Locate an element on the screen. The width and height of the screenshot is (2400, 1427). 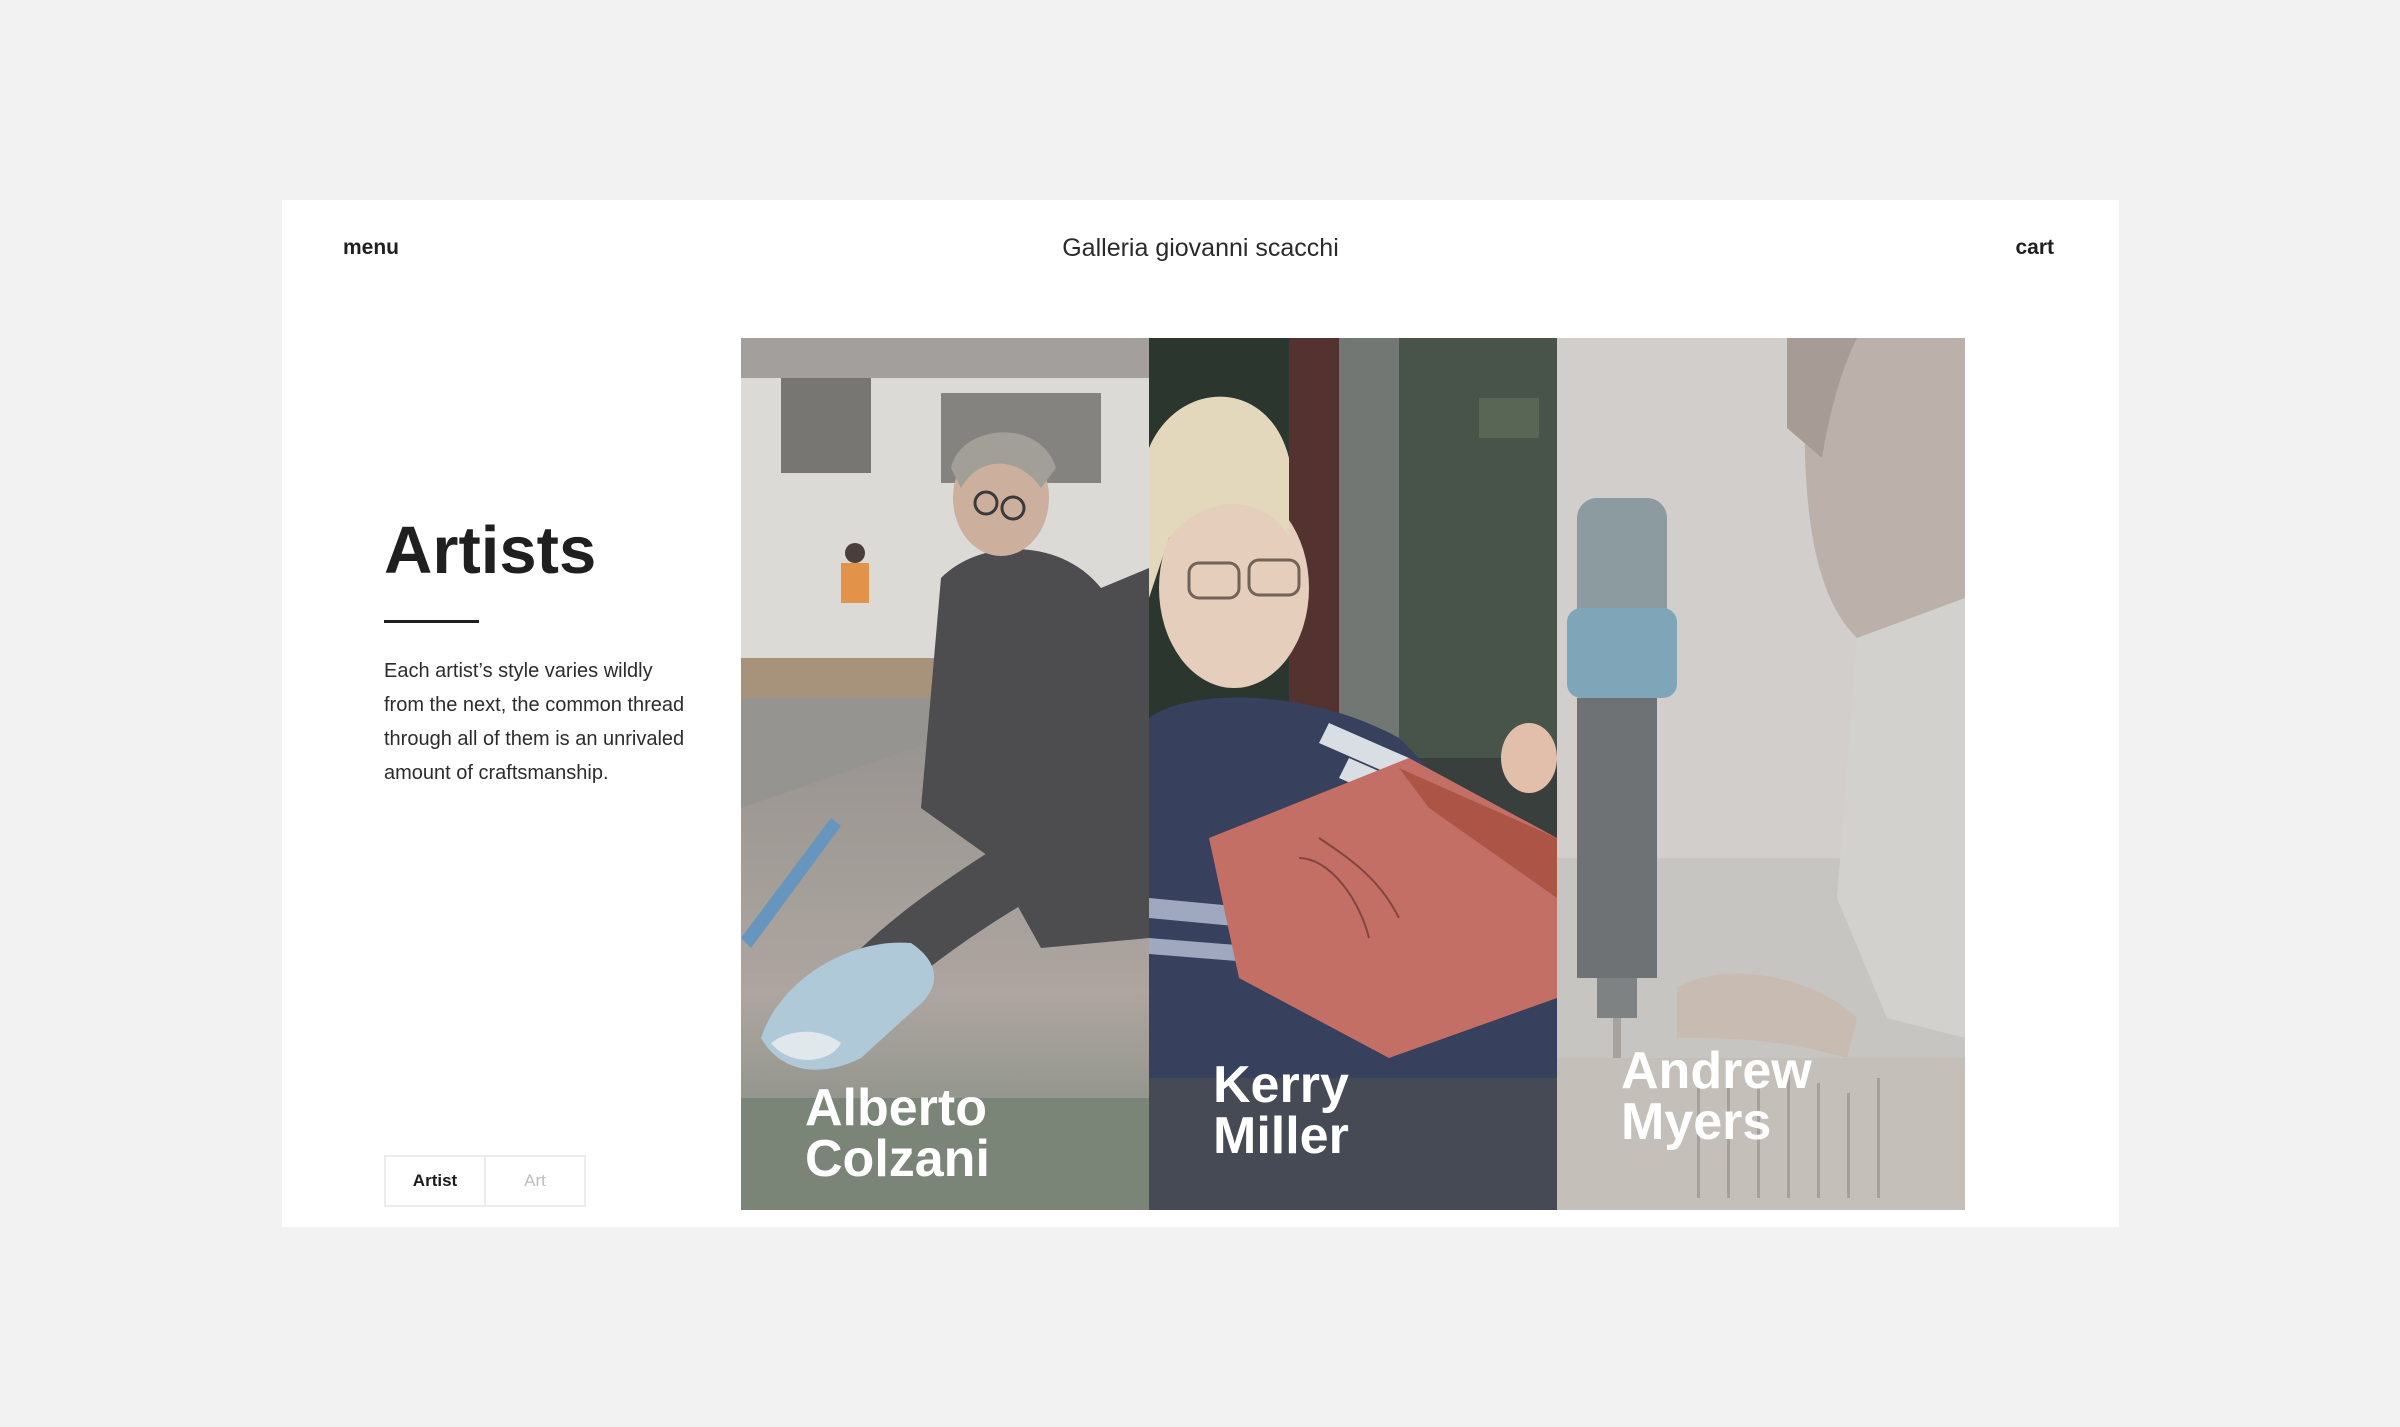
page-heading: Artists is located at coordinates (490, 550).